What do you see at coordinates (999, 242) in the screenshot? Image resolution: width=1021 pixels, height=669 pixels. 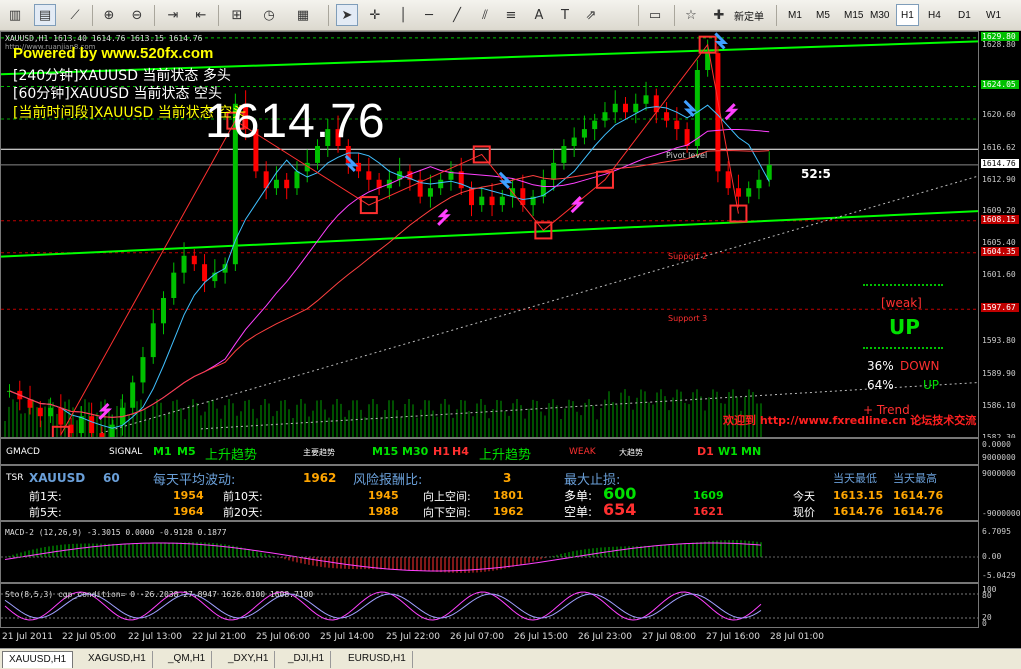 I see `price-tick: 1605.40` at bounding box center [999, 242].